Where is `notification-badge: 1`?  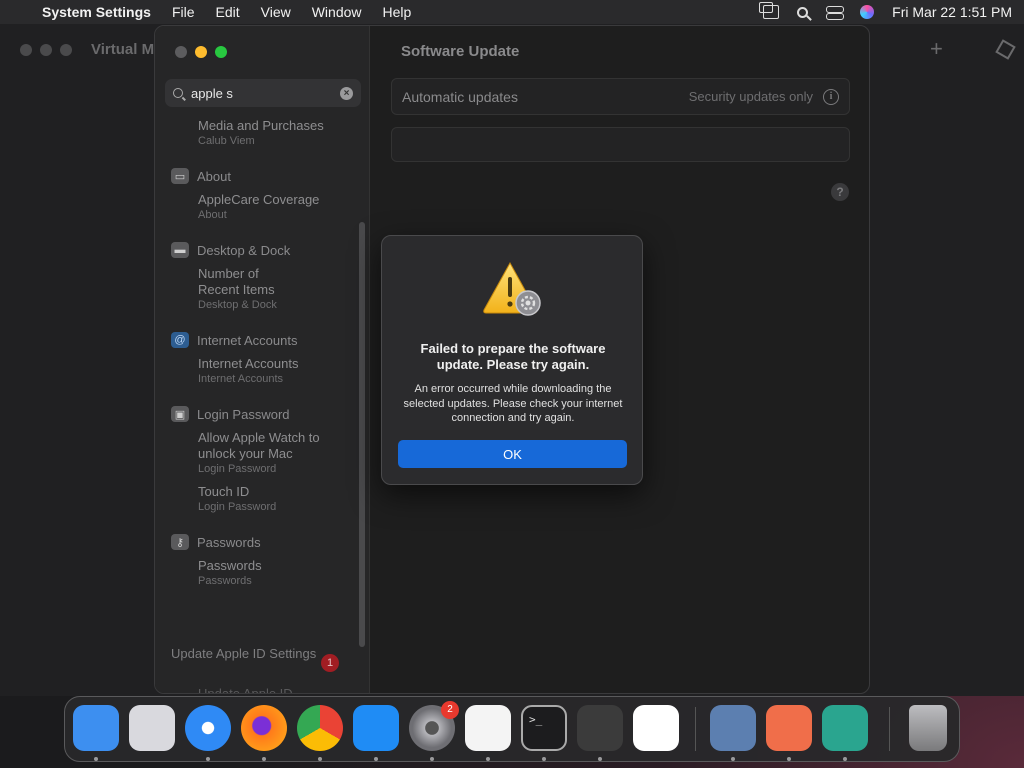 notification-badge: 1 is located at coordinates (330, 663).